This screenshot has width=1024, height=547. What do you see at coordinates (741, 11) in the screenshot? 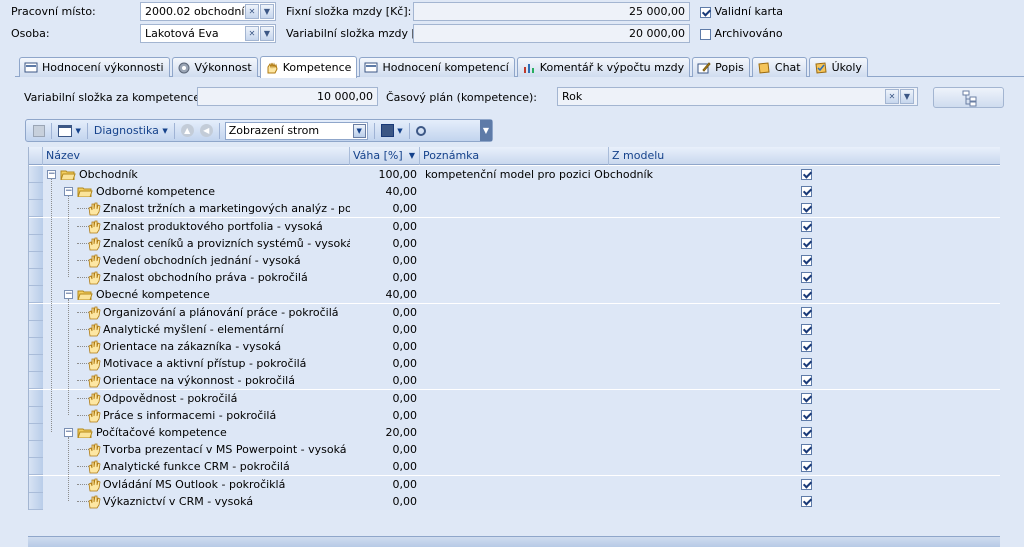
I see `valid-card-checkbox: Validní karta` at bounding box center [741, 11].